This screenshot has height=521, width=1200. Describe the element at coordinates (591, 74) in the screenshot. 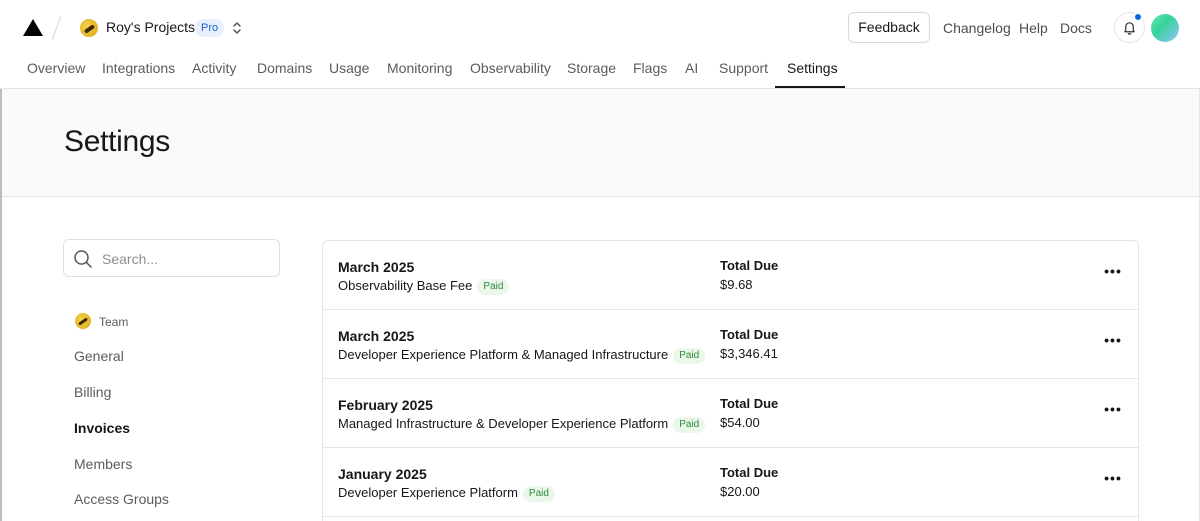

I see `tab-storage: Storage` at that location.